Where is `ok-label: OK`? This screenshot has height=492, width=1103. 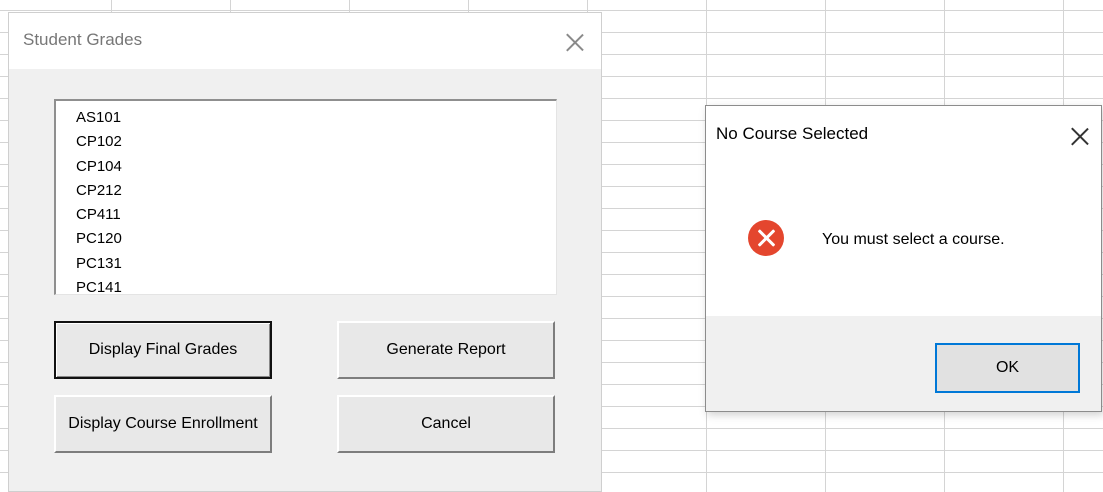 ok-label: OK is located at coordinates (1007, 367).